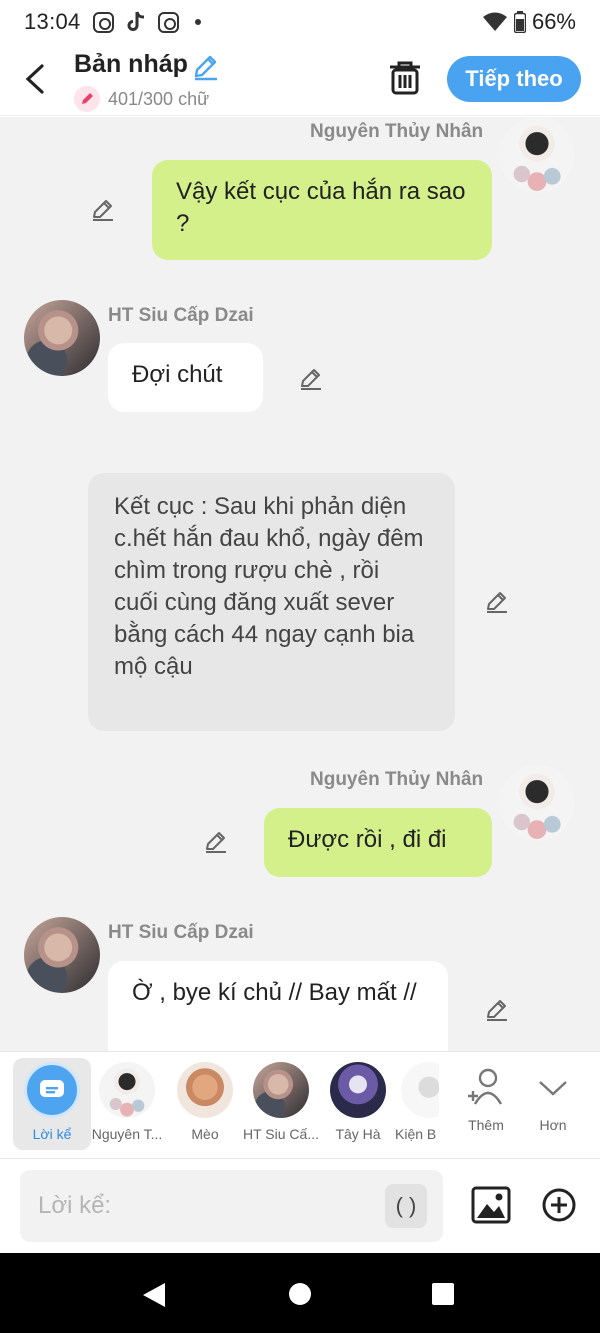  Describe the element at coordinates (52, 1090) in the screenshot. I see `narration-icon` at that location.